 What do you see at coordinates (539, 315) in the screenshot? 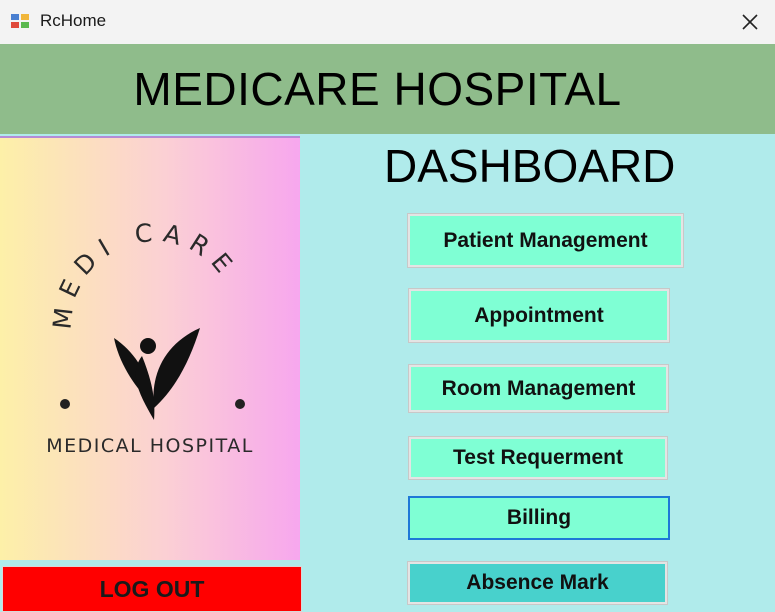
I see `appointment-button: Appointment` at bounding box center [539, 315].